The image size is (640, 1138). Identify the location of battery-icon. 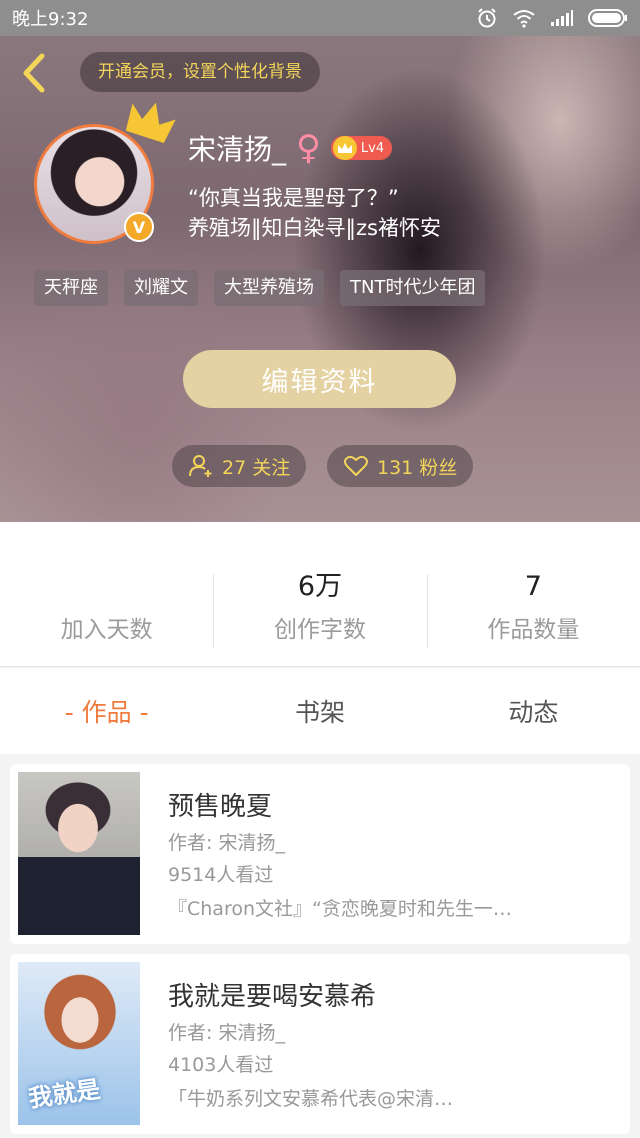
(607, 18).